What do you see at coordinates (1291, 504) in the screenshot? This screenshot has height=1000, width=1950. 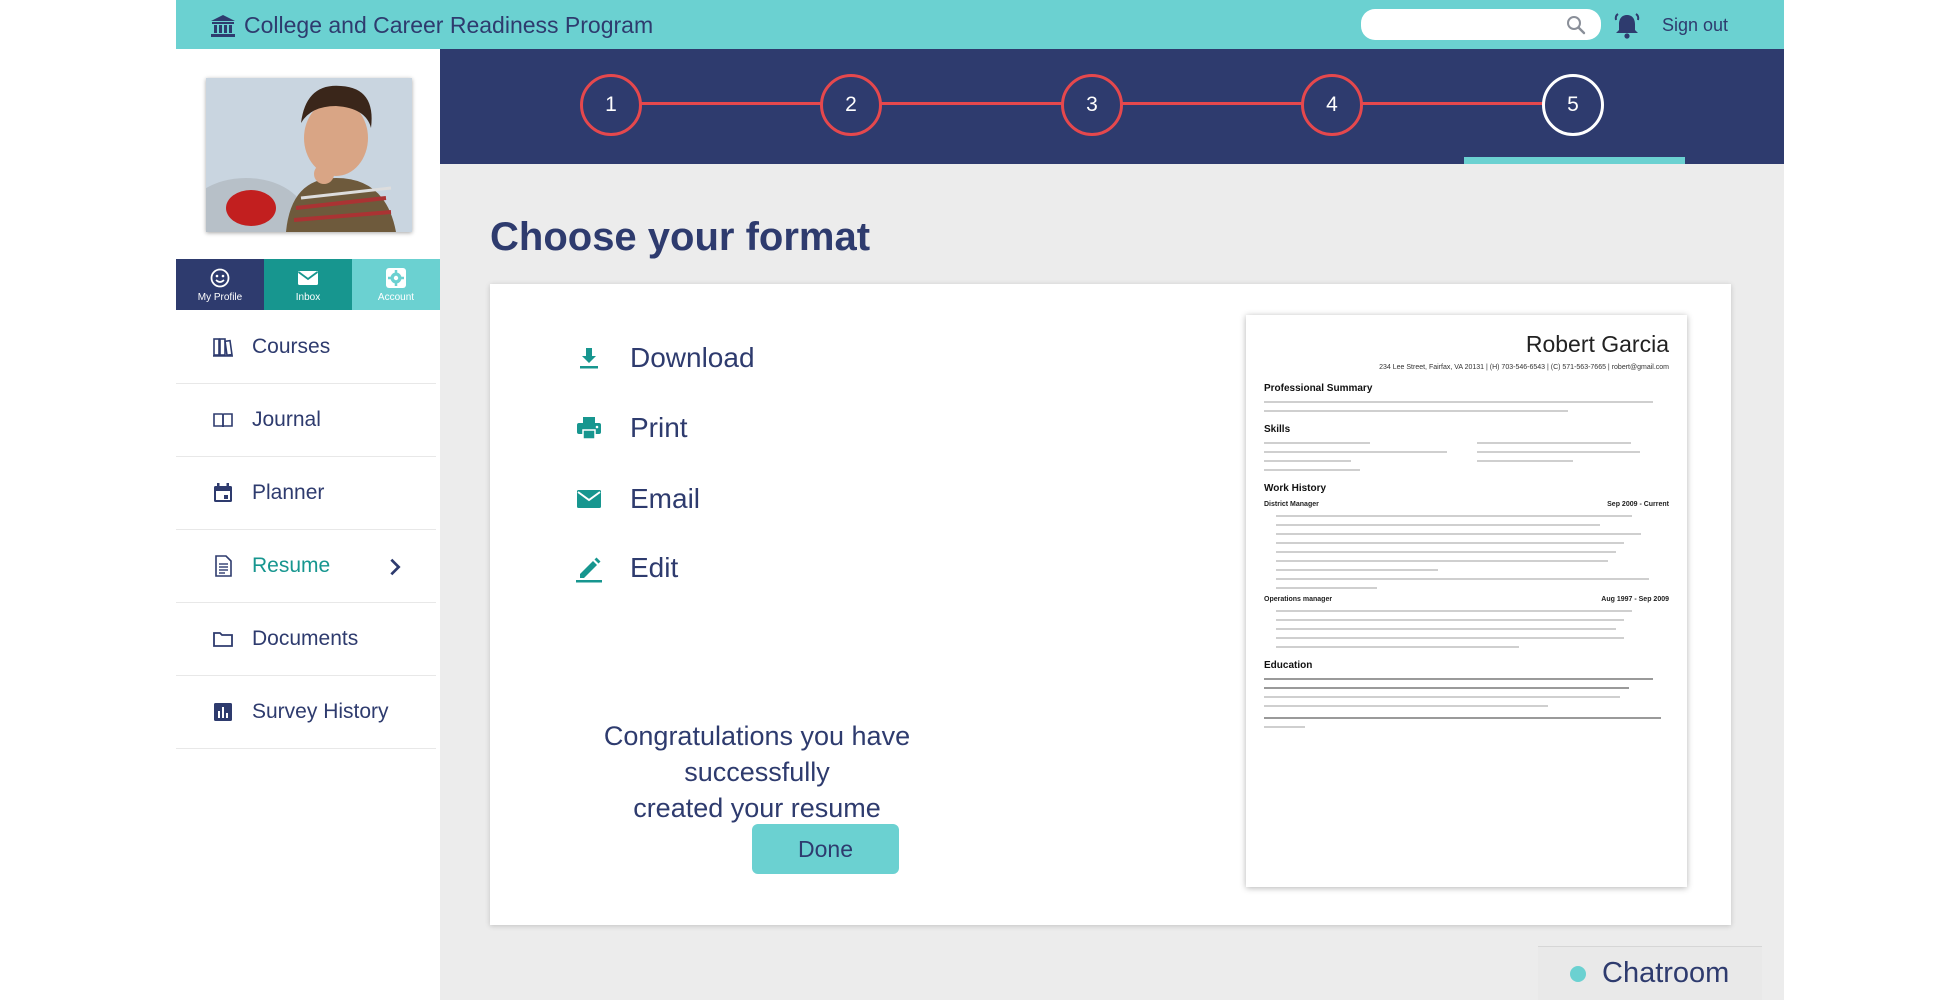 I see `resume-role-title: District Manager` at bounding box center [1291, 504].